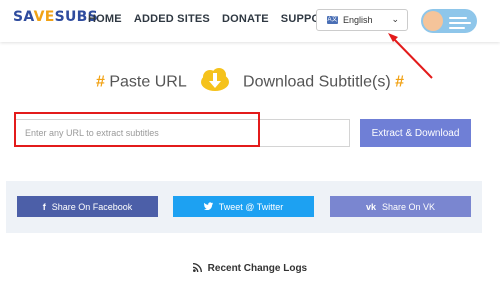  Describe the element at coordinates (217, 19) in the screenshot. I see `main-nav: HOME ADDED SITES DONATE SUPPORT` at that location.